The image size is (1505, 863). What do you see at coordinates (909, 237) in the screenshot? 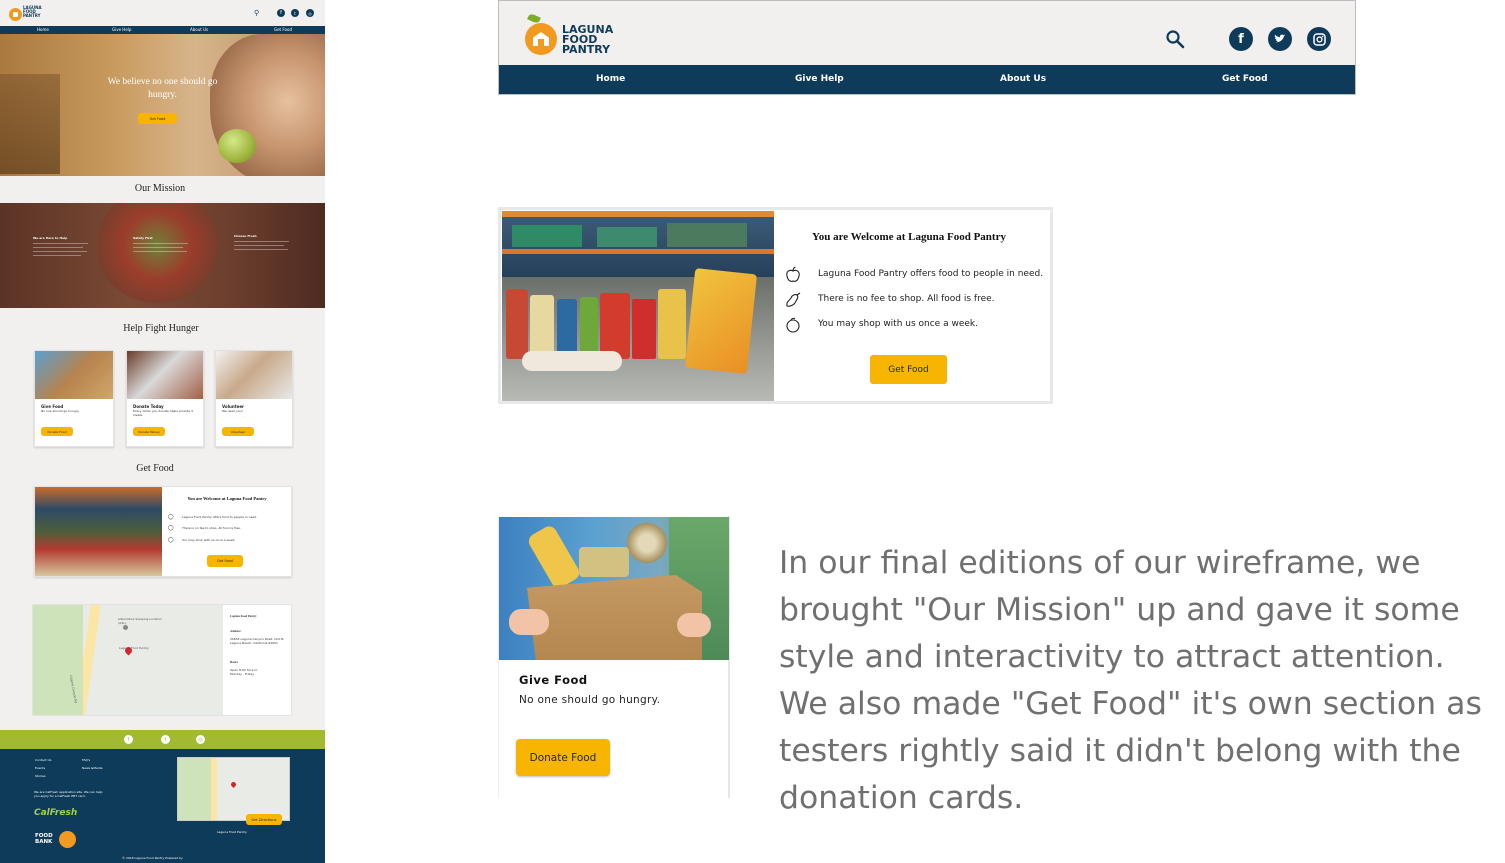
I see `welcome-title: You are Welcome at Laguna Food Pantry` at bounding box center [909, 237].